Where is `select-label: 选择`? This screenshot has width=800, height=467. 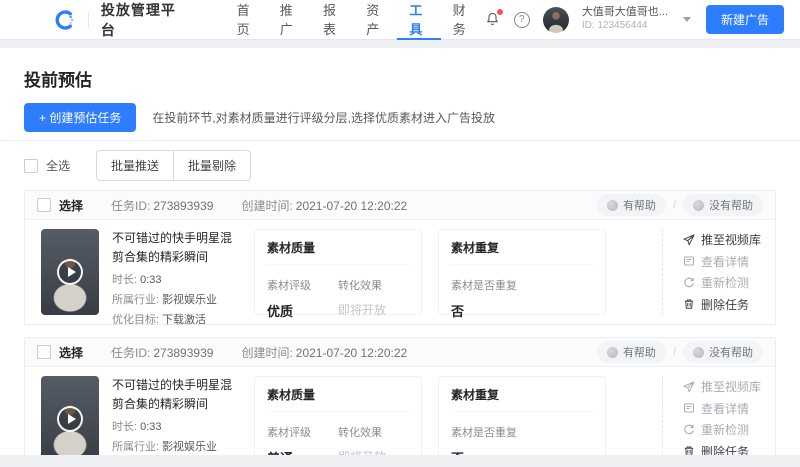 select-label: 选择 is located at coordinates (71, 352).